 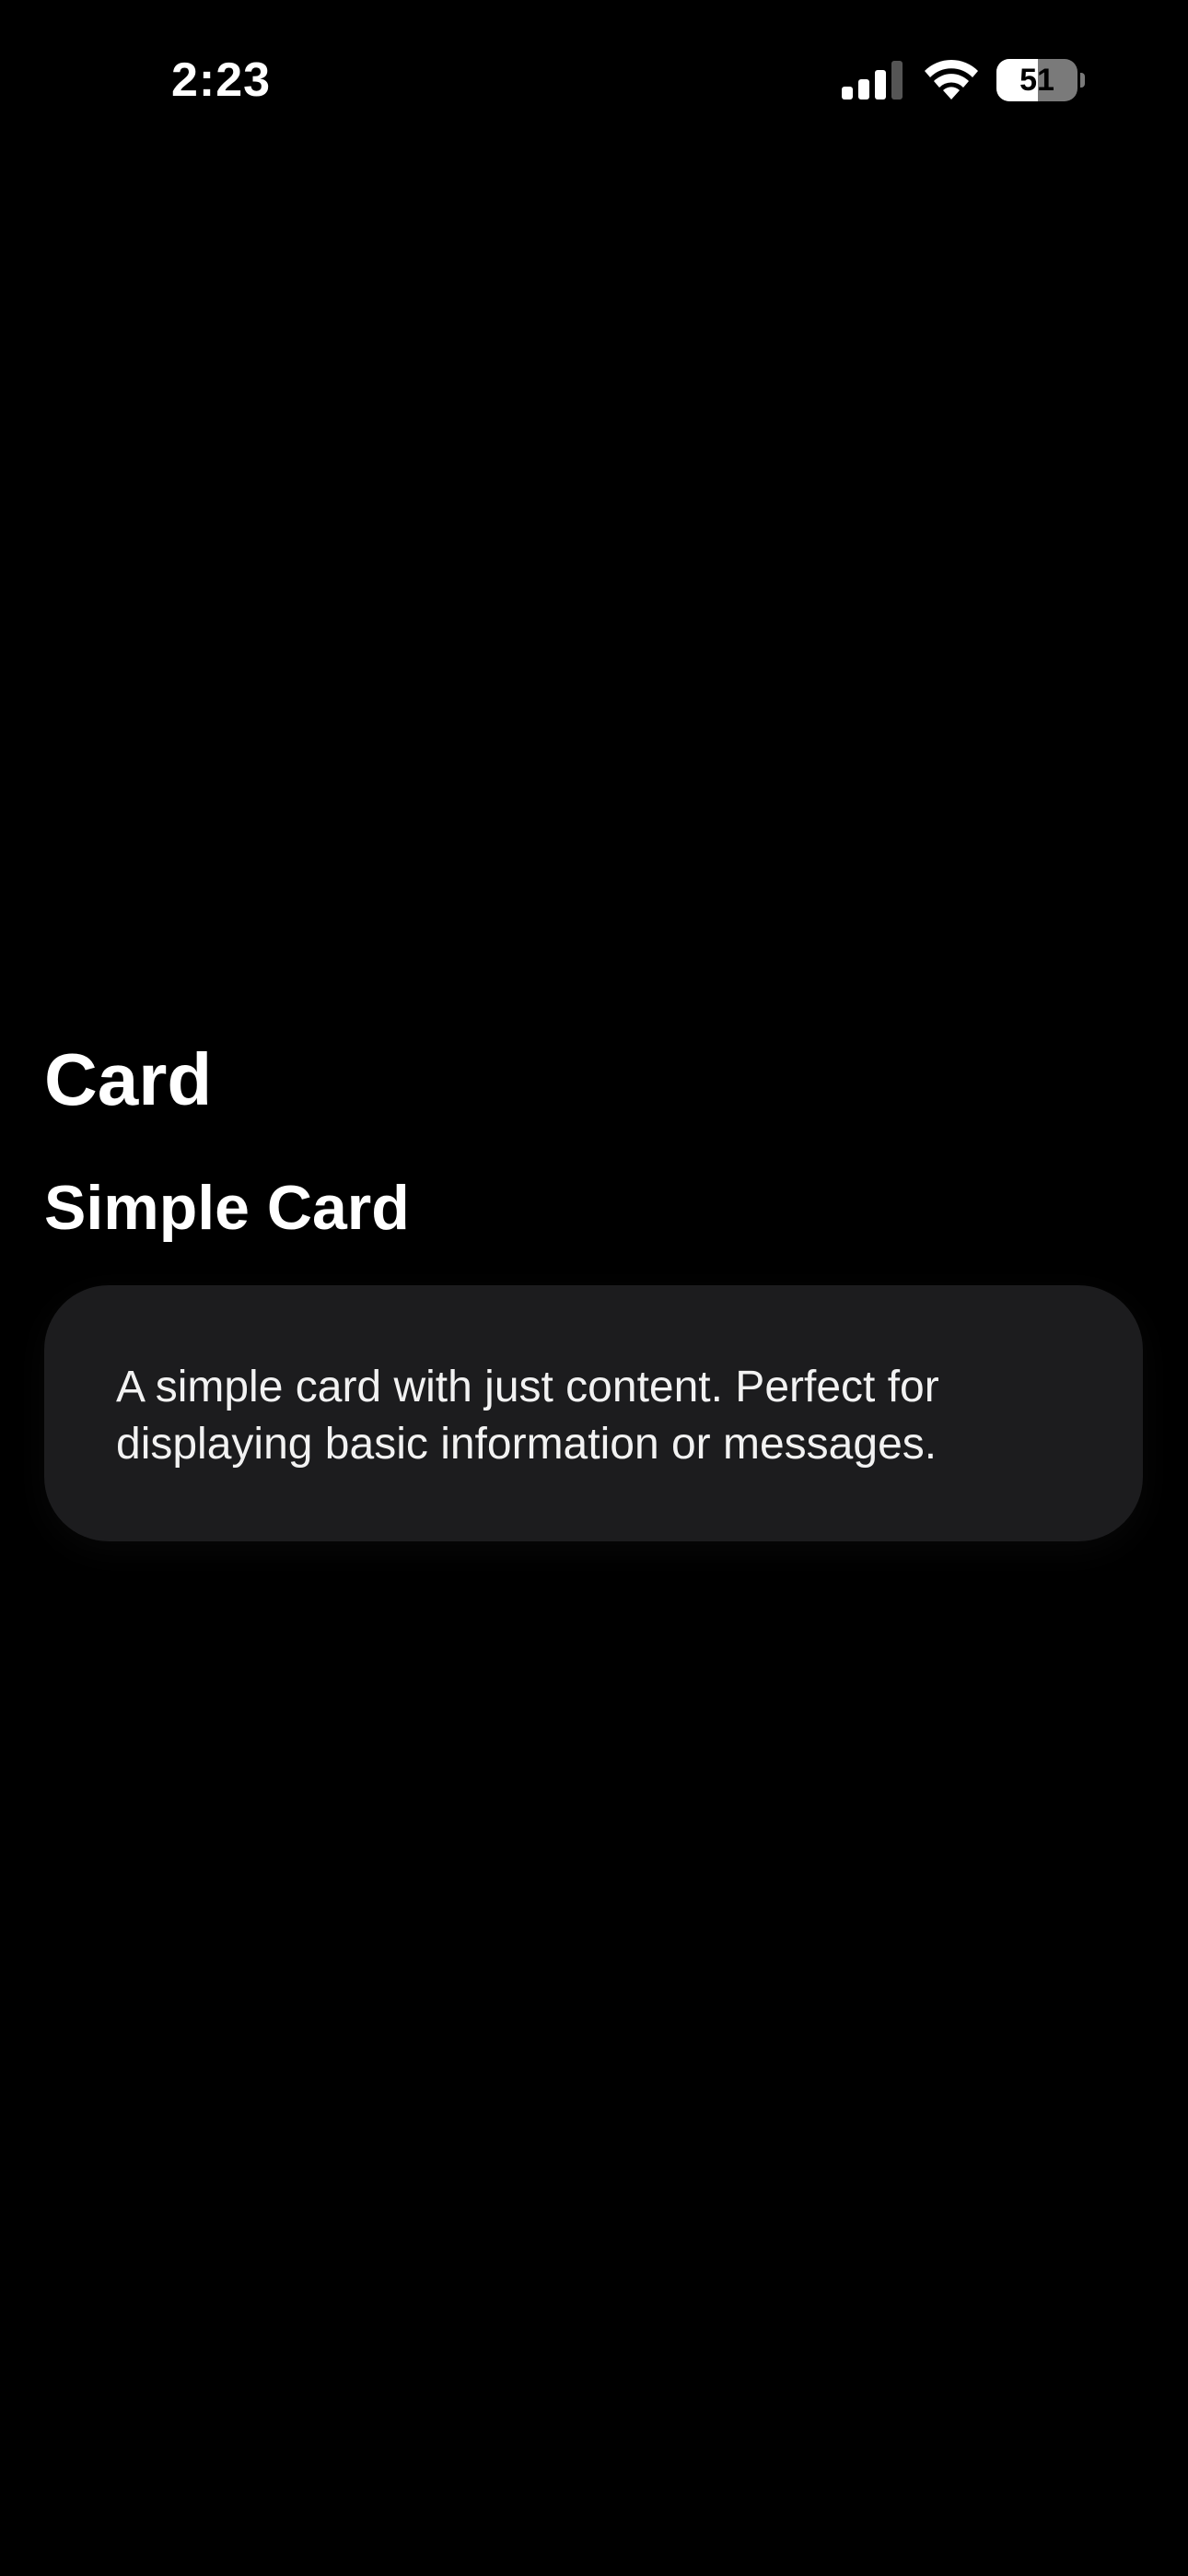 What do you see at coordinates (221, 80) in the screenshot?
I see `status-time: 2:23` at bounding box center [221, 80].